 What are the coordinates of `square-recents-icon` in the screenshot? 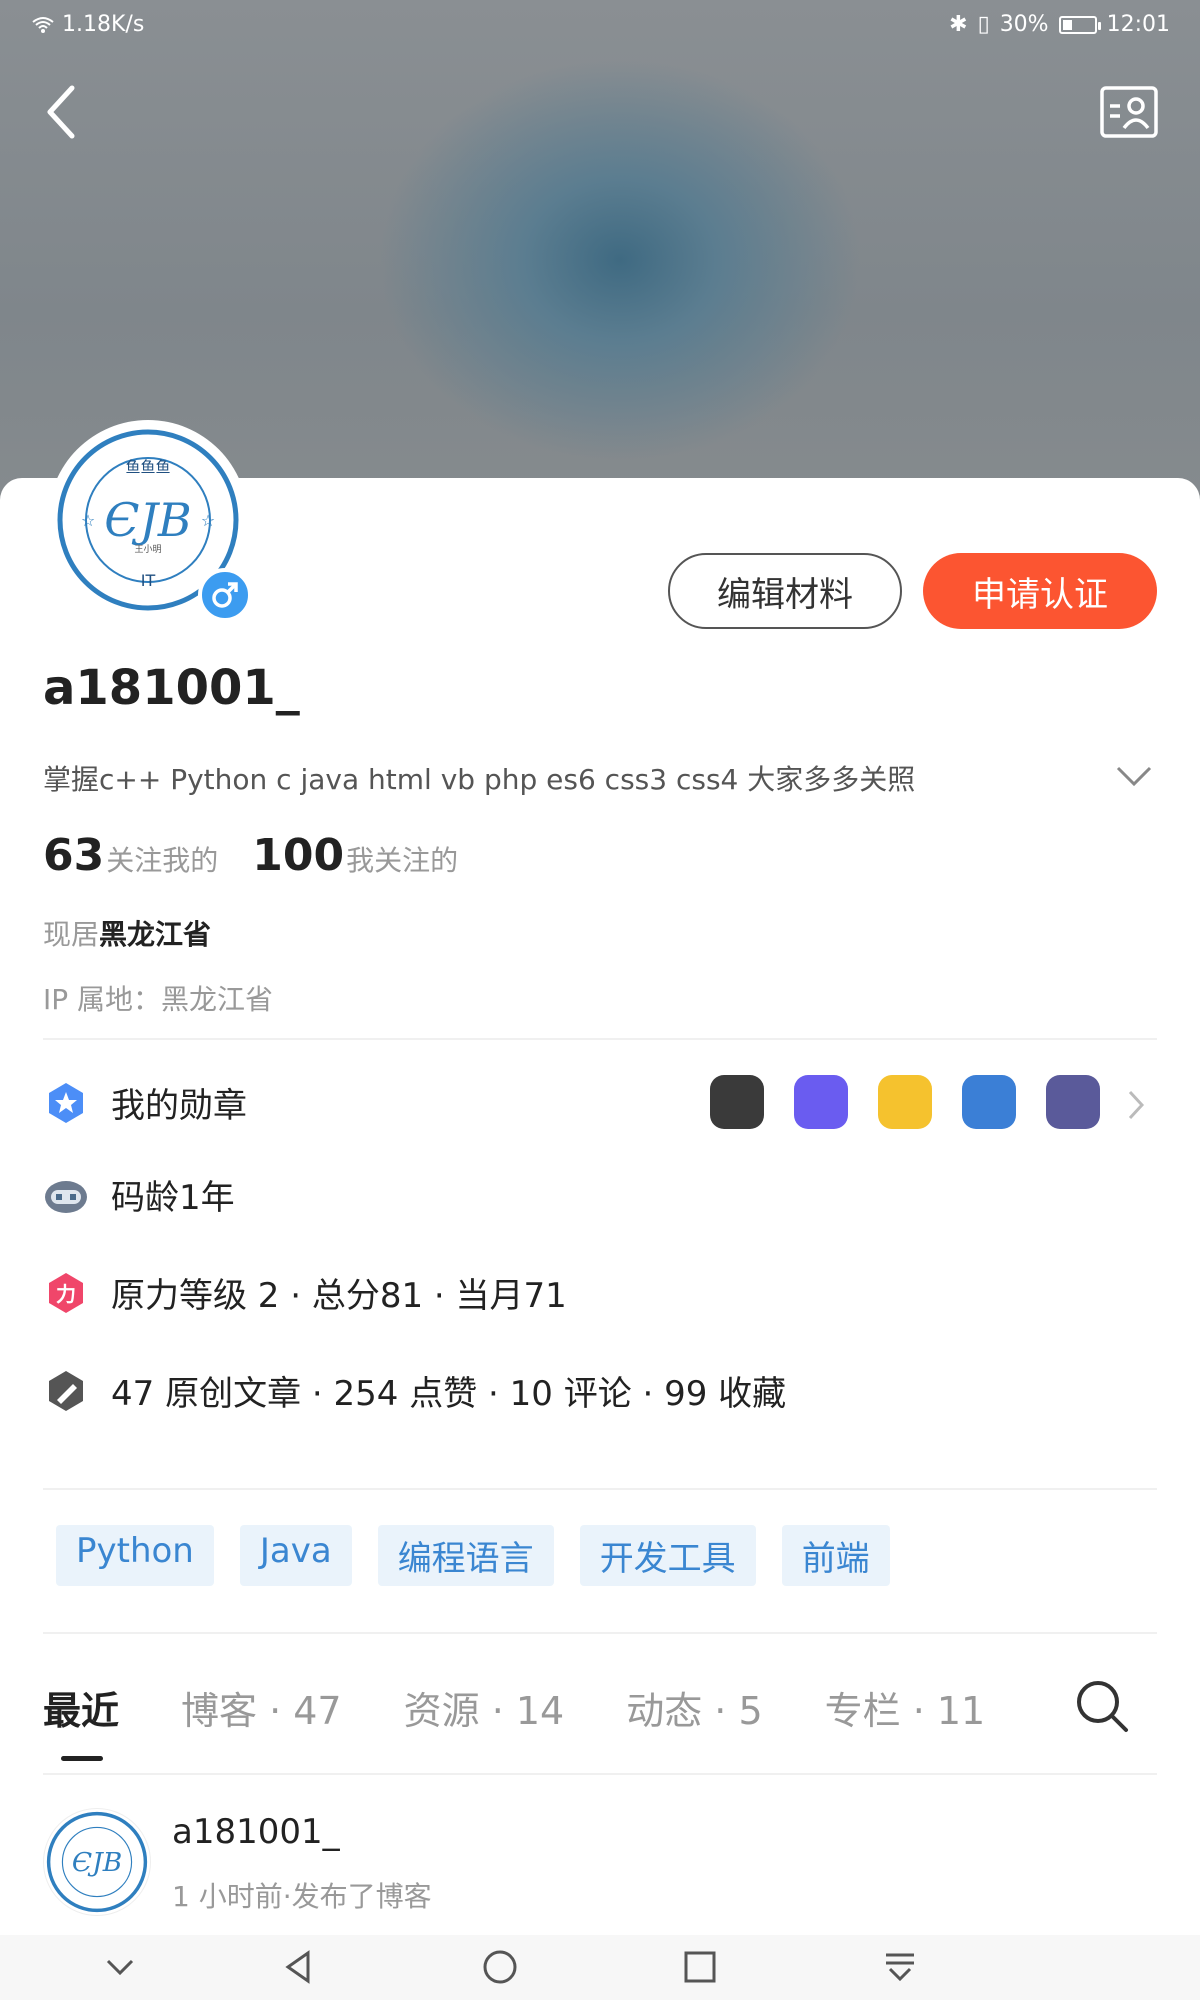 It's located at (700, 1967).